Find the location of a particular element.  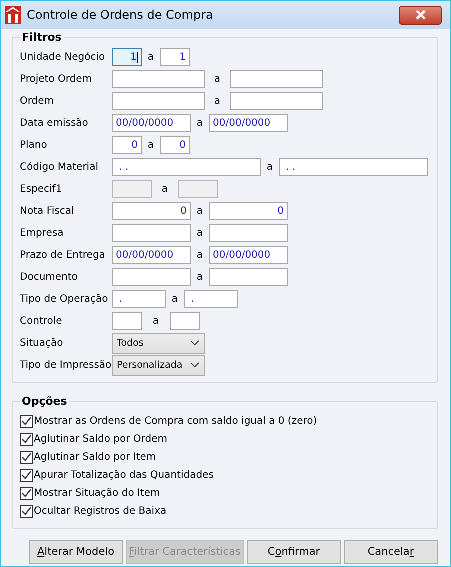

dialog-button: Cancelar is located at coordinates (391, 552).